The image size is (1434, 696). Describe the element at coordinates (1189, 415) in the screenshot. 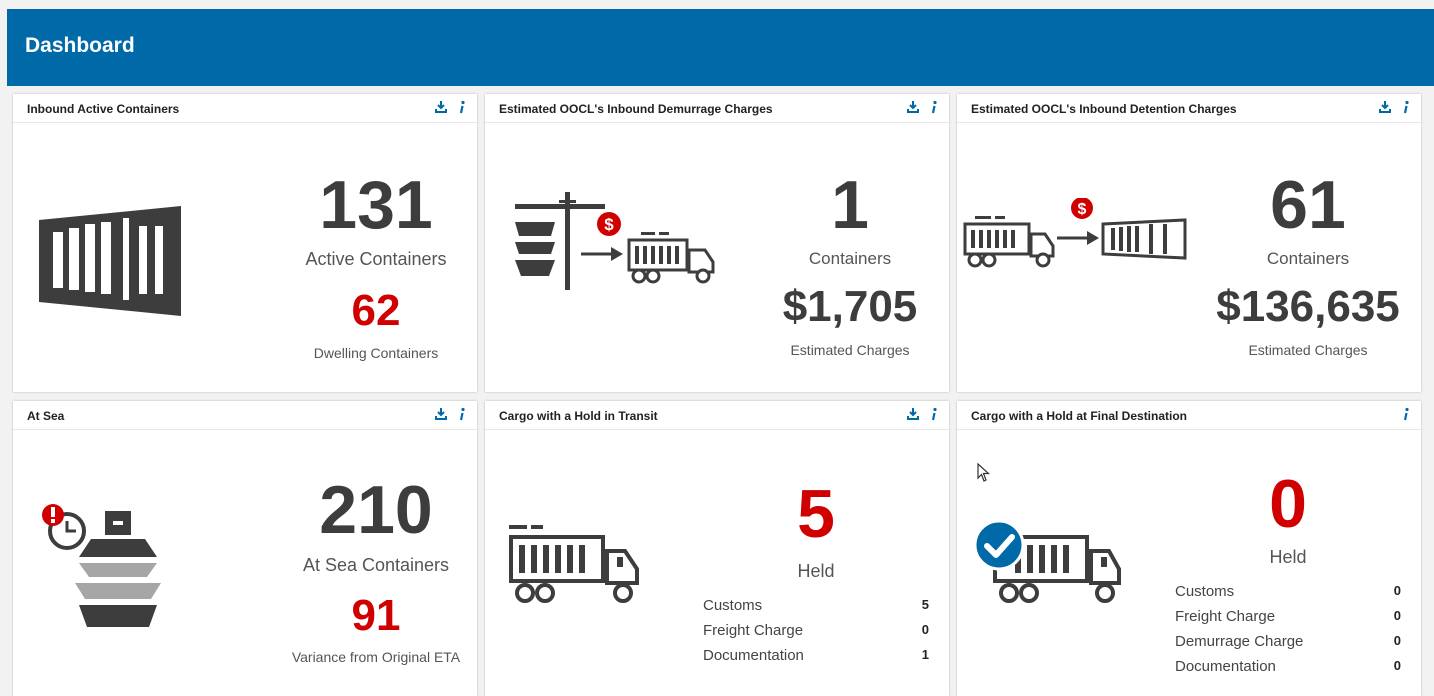

I see `card-header: Cargo with a Hold at Final Destination` at that location.